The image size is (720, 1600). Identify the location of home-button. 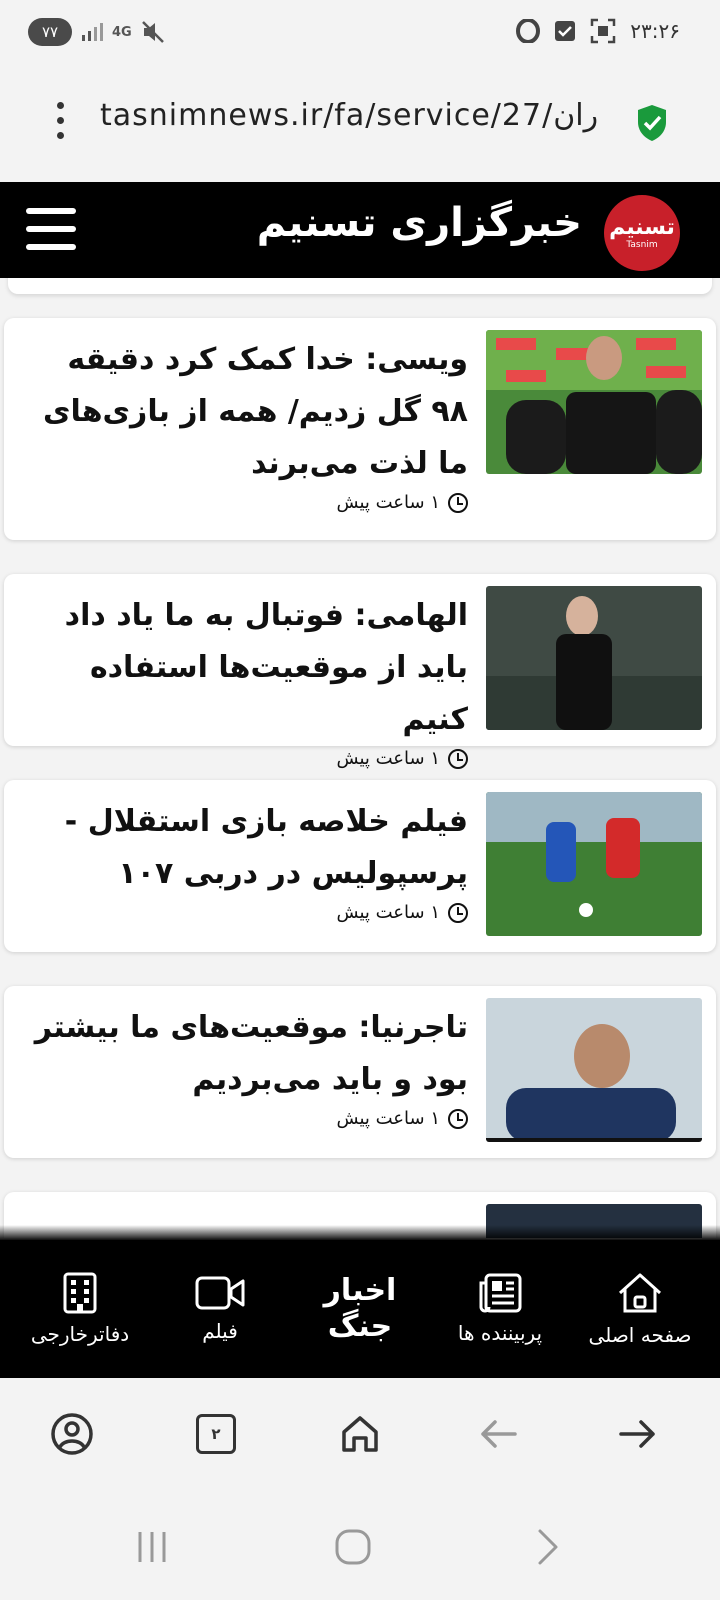
(360, 1434).